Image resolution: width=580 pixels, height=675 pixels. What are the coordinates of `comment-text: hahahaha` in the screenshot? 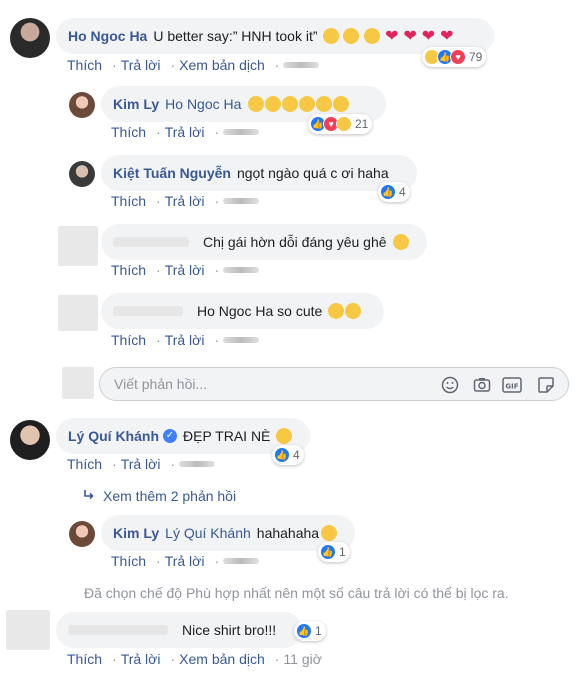 It's located at (288, 533).